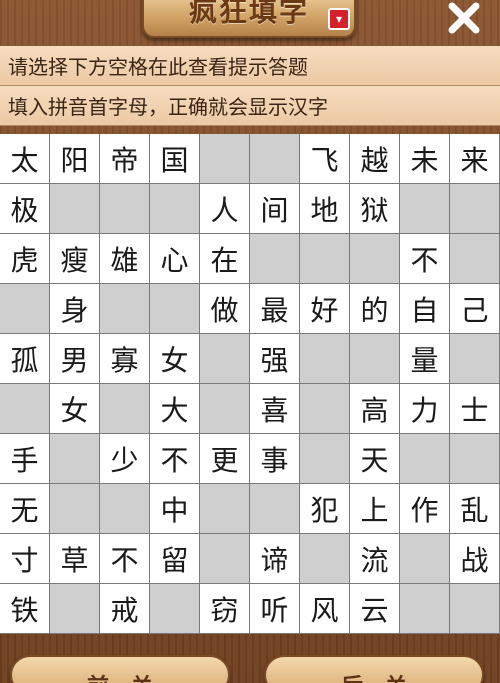 The width and height of the screenshot is (500, 683). I want to click on close-button, so click(464, 21).